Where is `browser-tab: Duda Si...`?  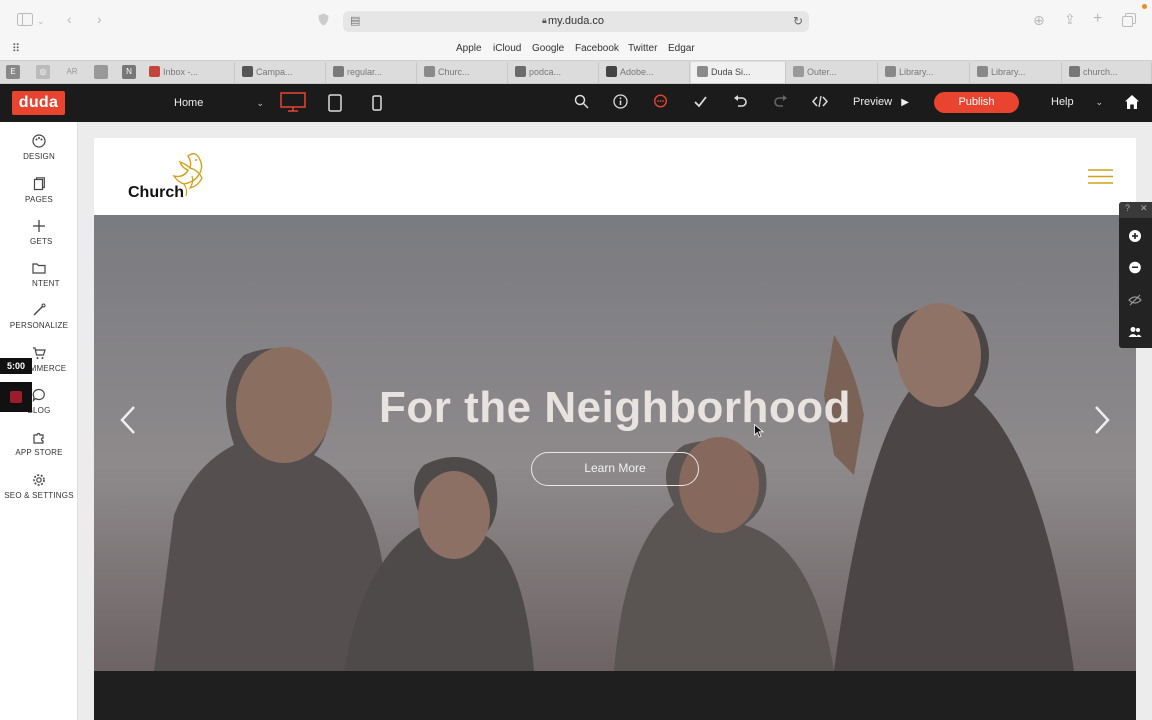
browser-tab: Duda Si... is located at coordinates (738, 72).